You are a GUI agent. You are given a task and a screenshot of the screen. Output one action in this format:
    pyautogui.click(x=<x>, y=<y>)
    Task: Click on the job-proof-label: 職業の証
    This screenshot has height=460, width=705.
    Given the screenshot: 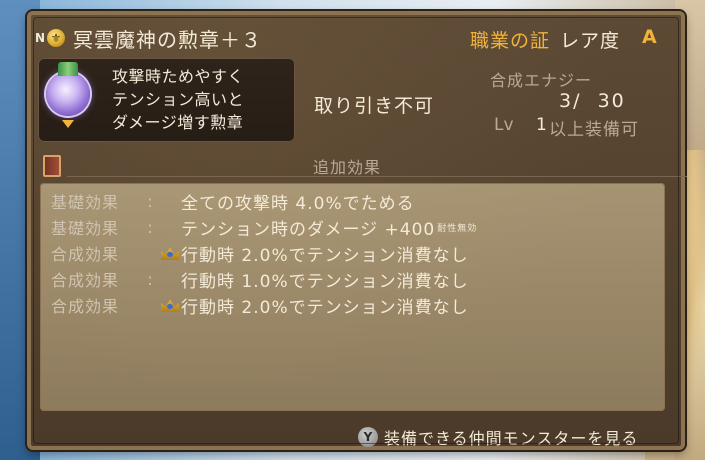 What is the action you would take?
    pyautogui.click(x=510, y=41)
    